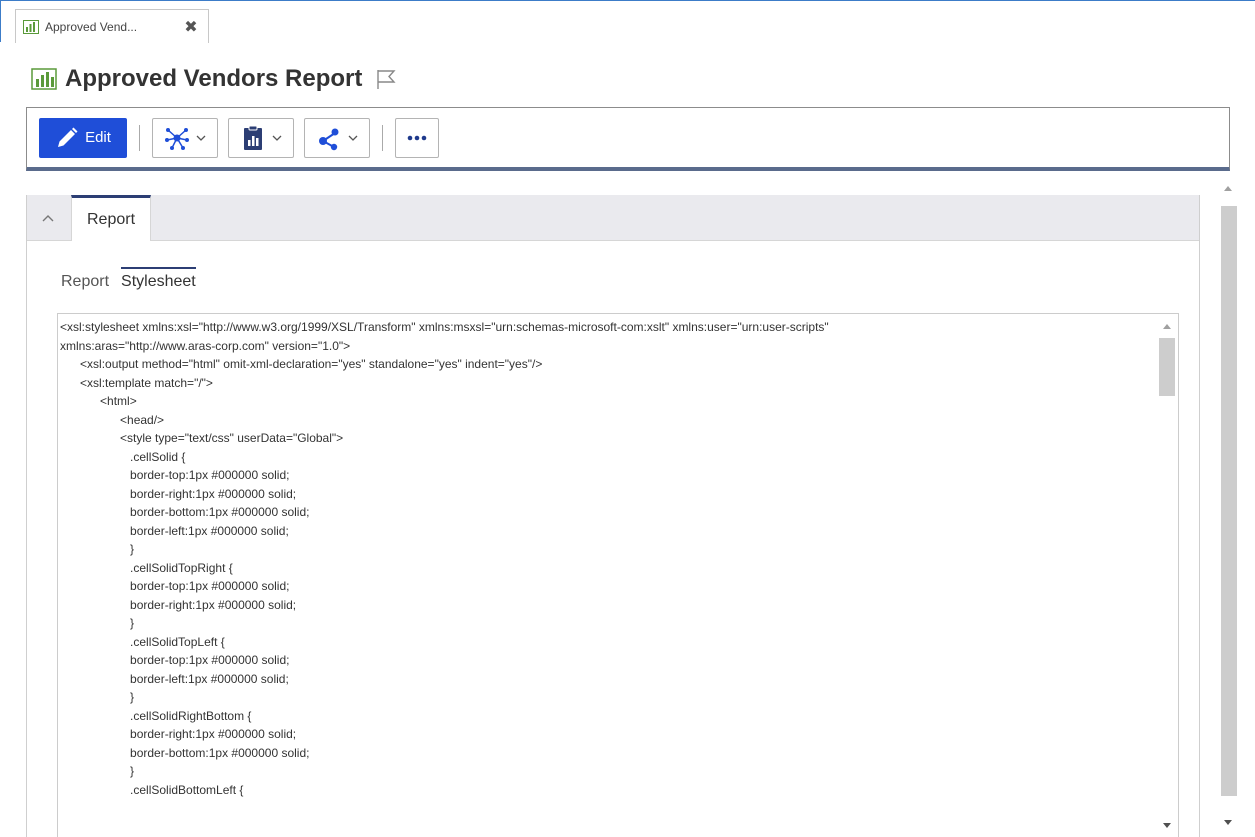  I want to click on editor-scrollbar-thumb, so click(1167, 367).